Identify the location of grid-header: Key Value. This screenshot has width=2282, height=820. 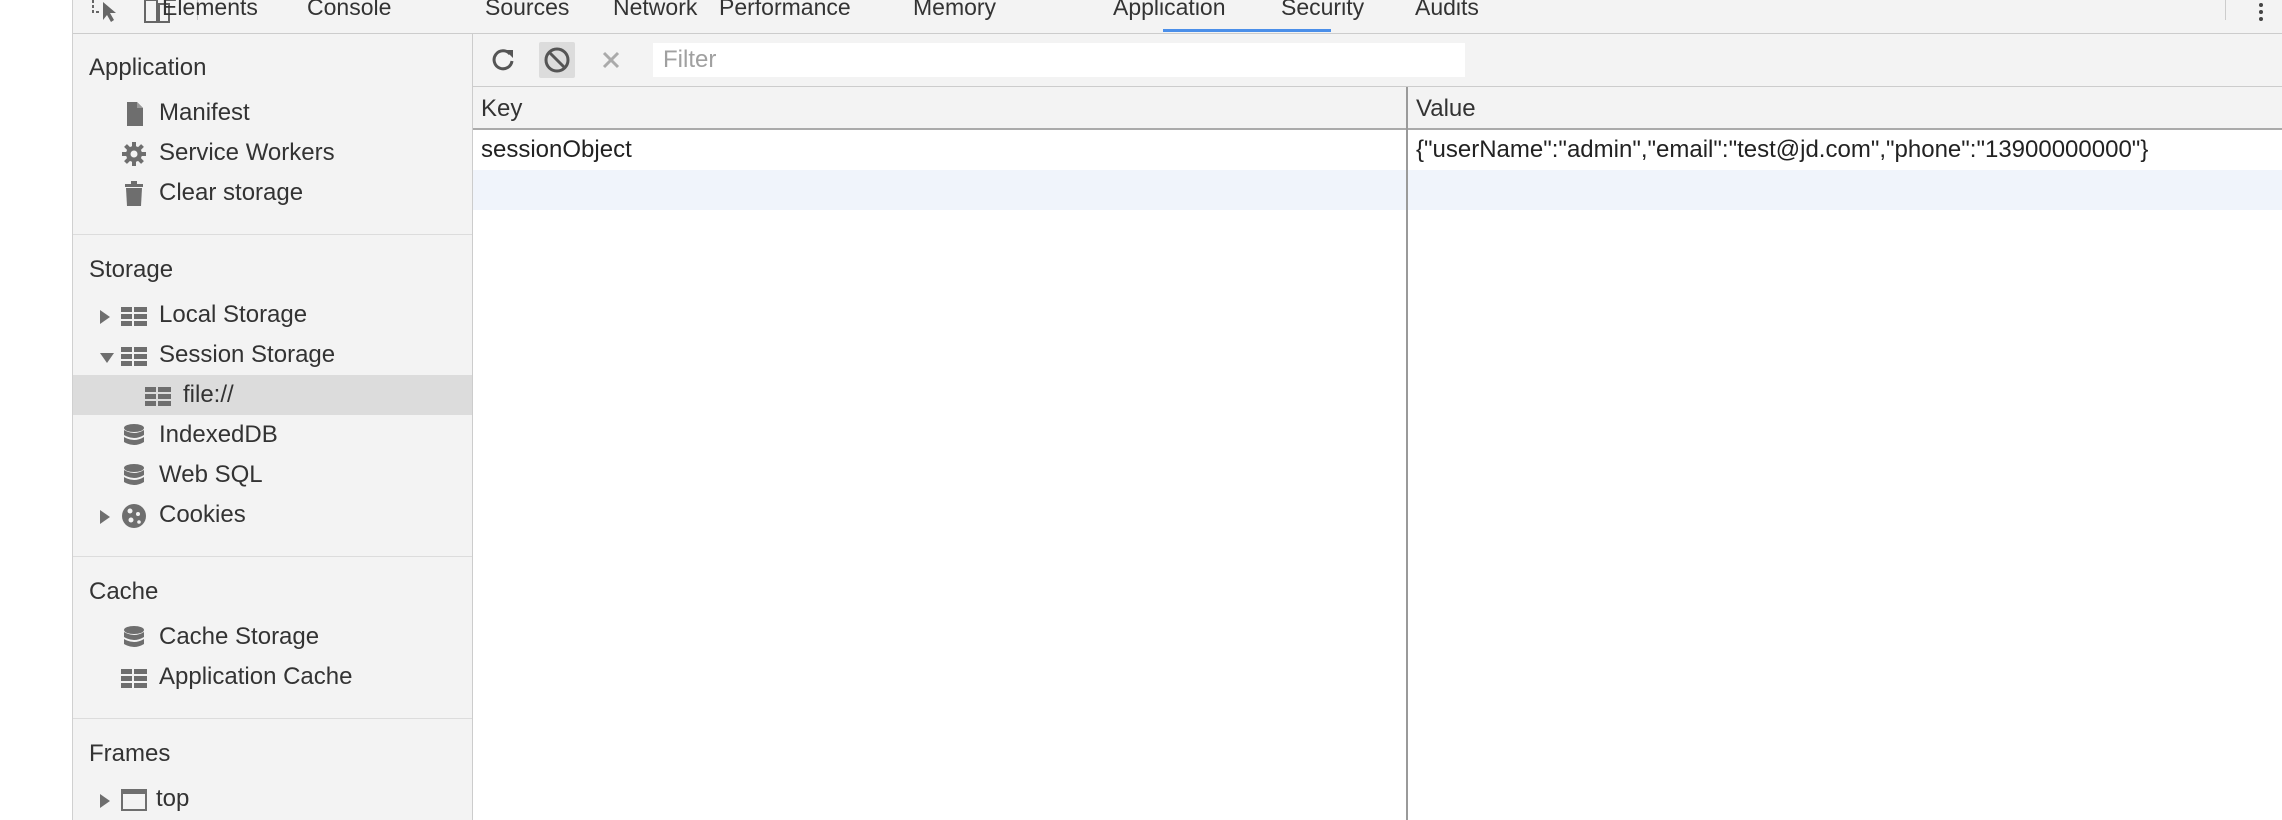
(1377, 108).